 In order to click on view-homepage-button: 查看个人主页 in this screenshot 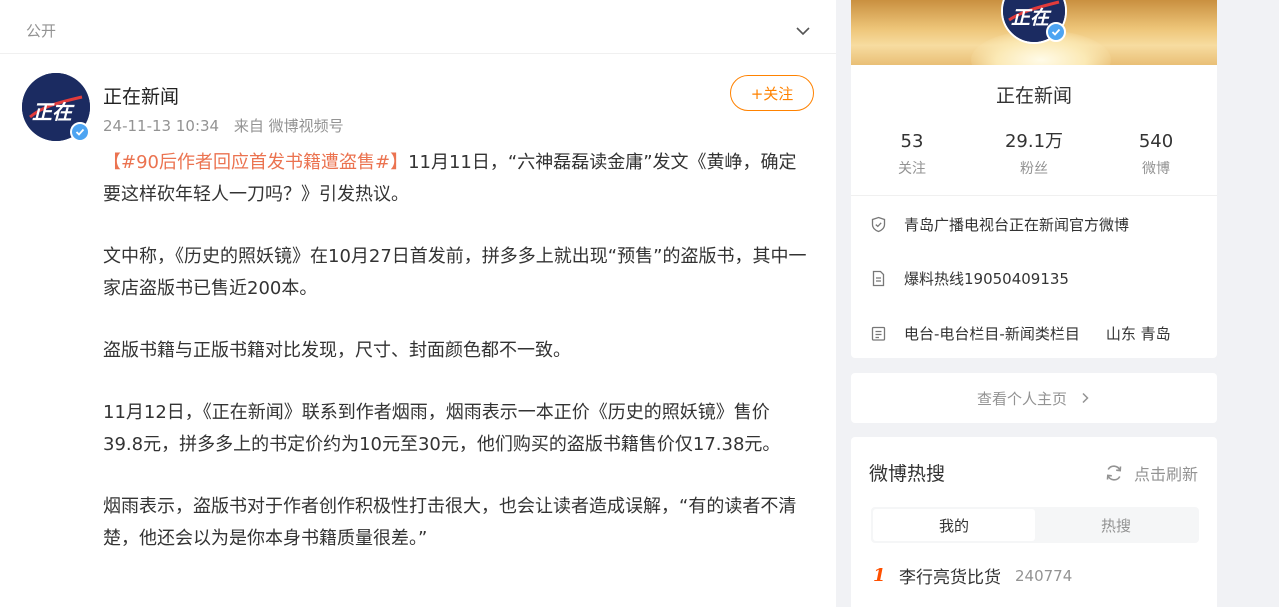, I will do `click(1034, 398)`.